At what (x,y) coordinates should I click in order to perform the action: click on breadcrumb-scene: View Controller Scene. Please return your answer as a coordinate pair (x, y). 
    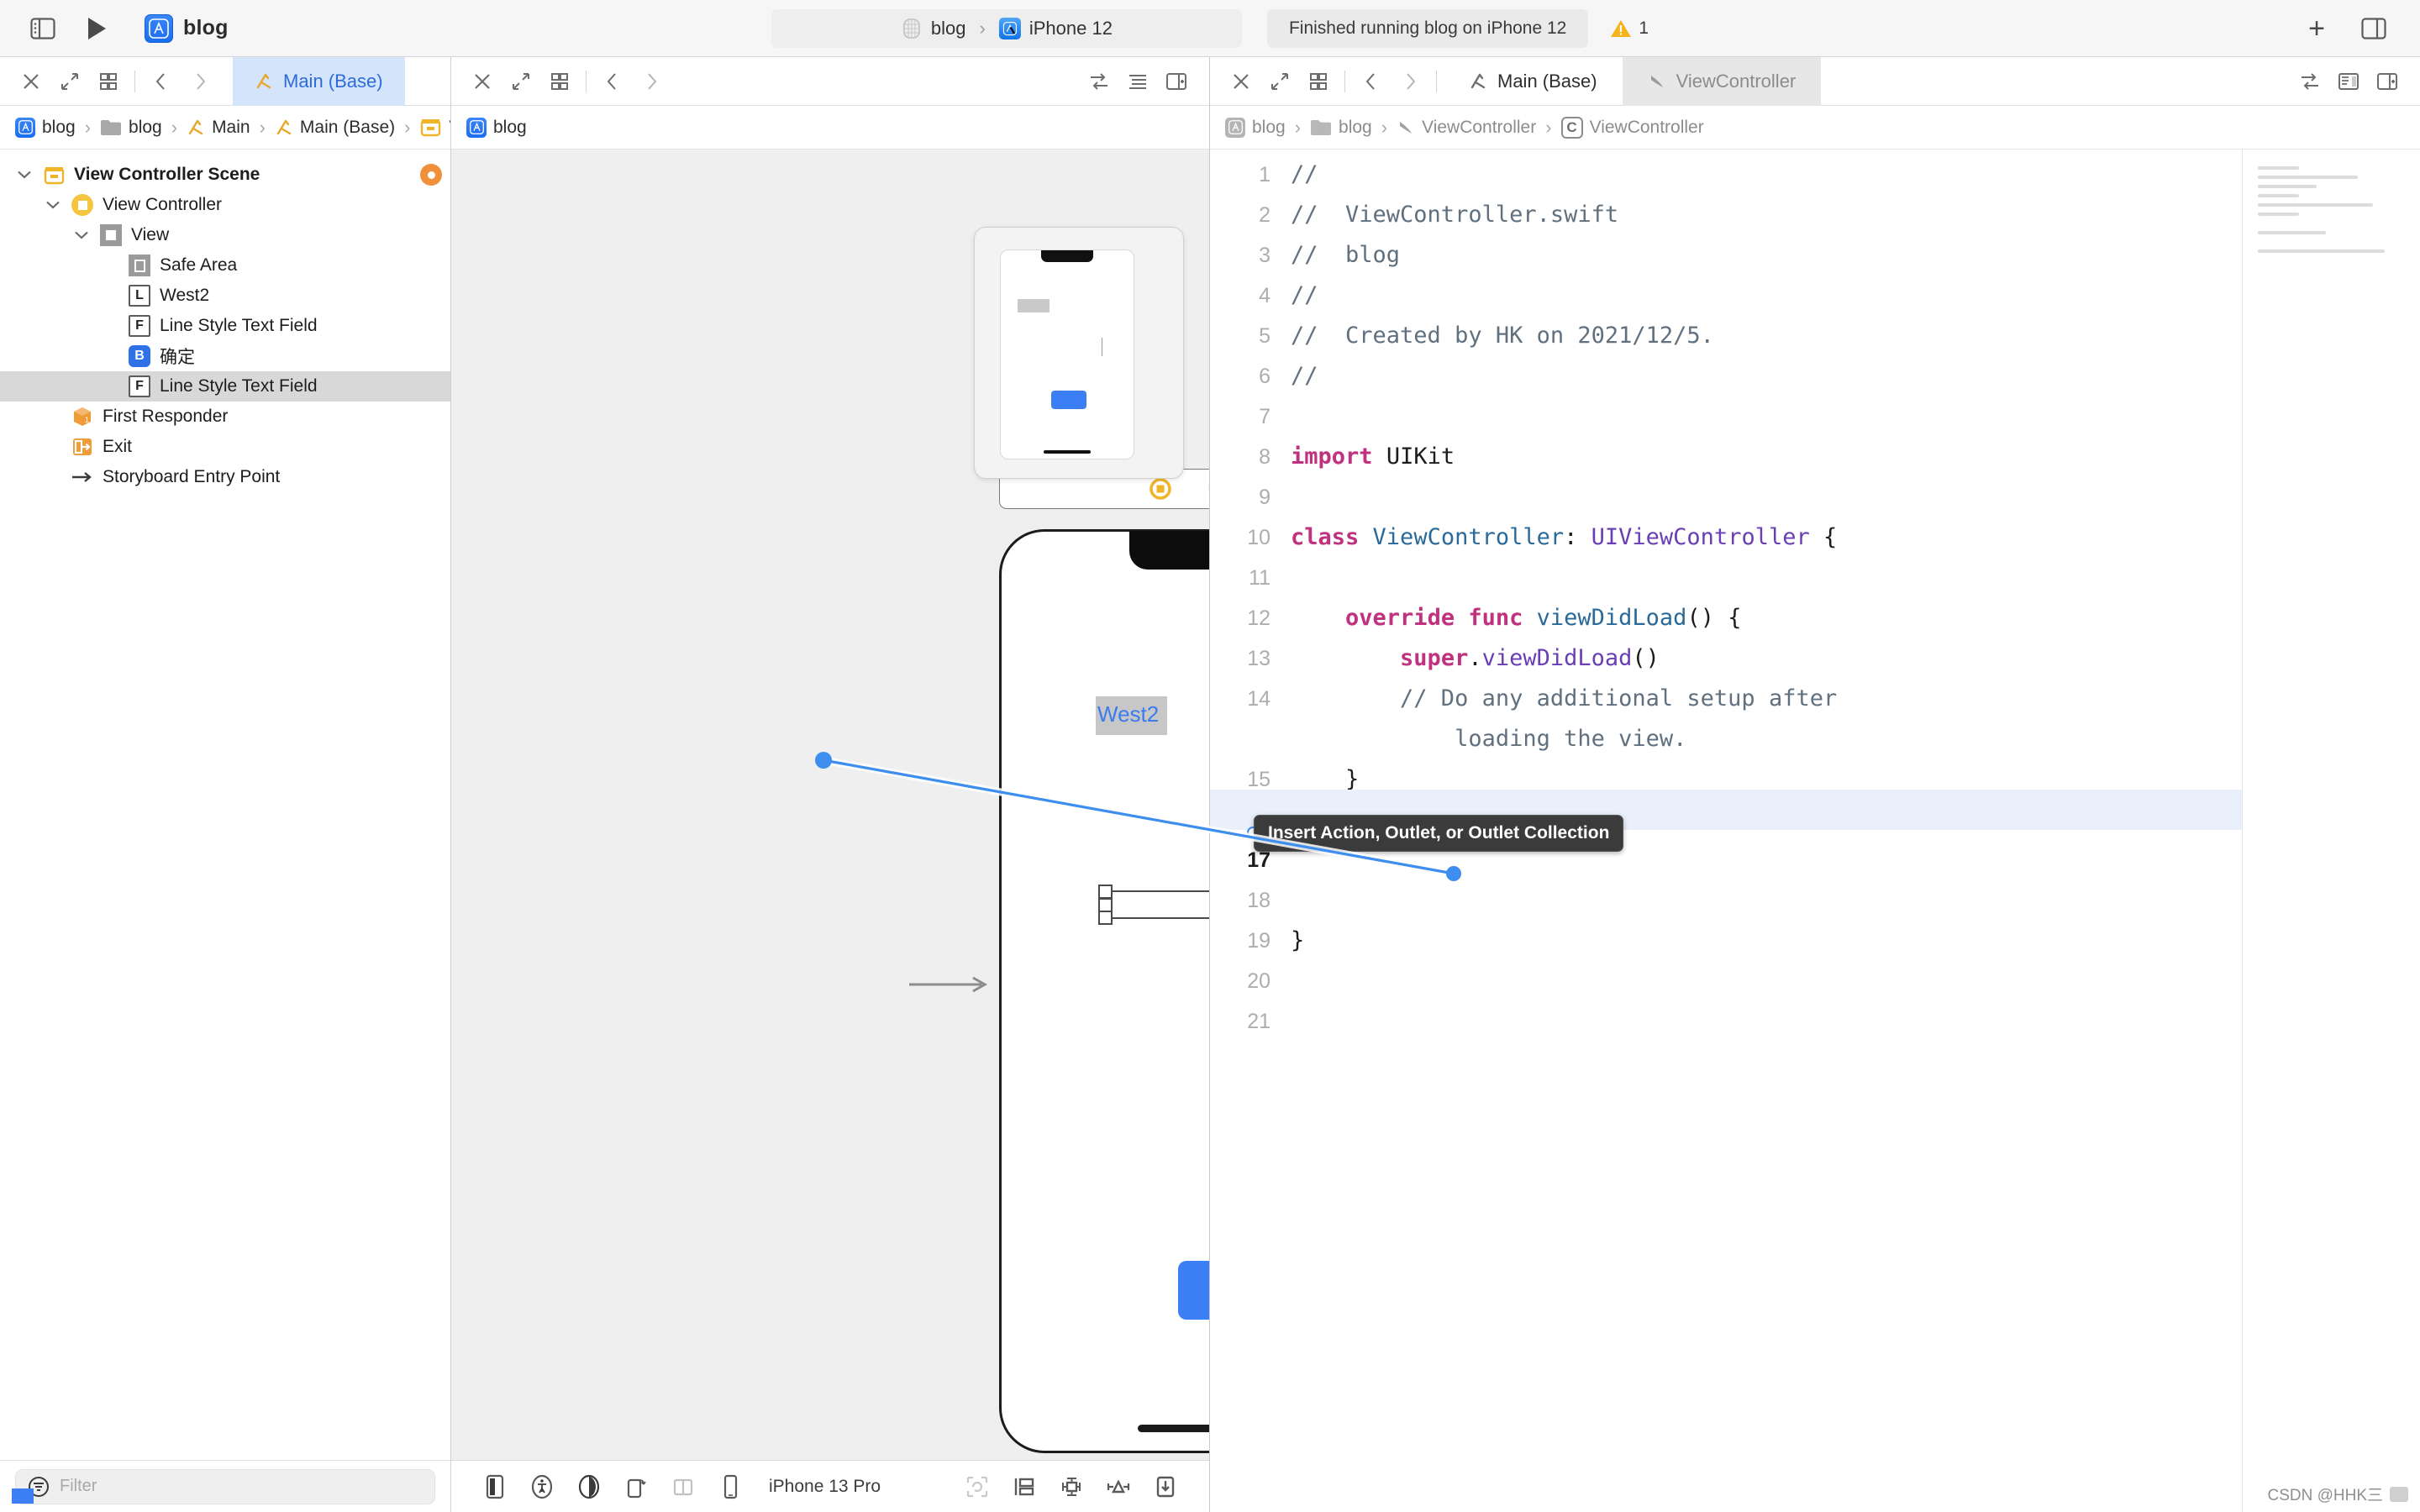
    Looking at the image, I should click on (434, 127).